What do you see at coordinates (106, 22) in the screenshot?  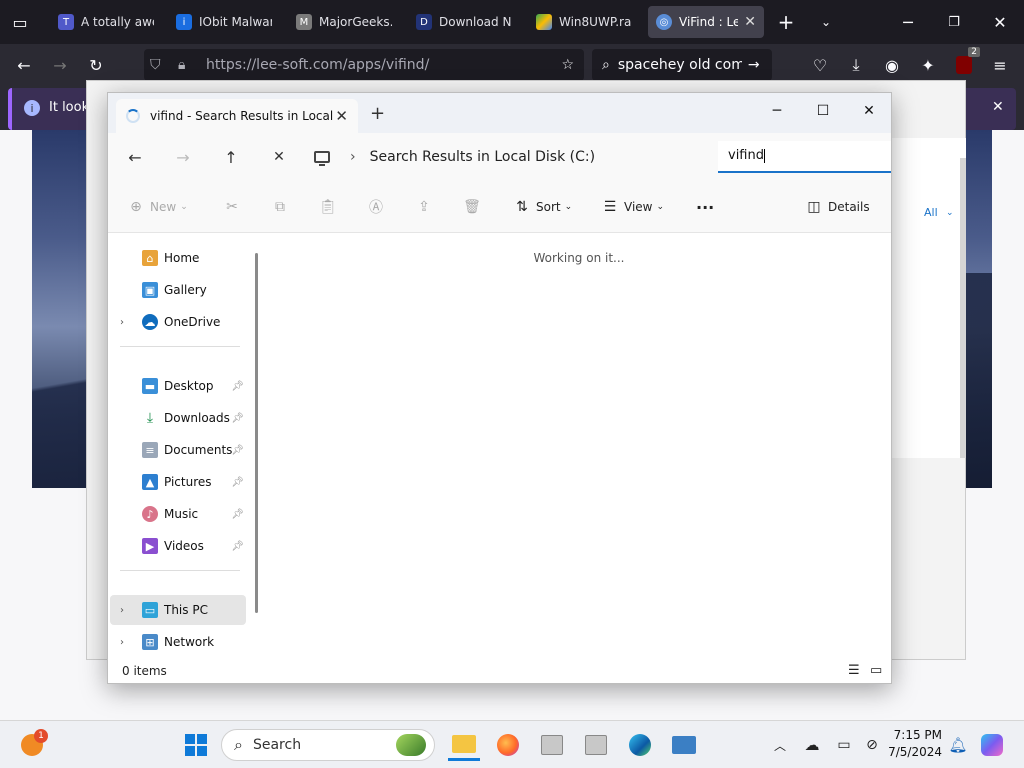 I see `browser-tab-1: T A totally awes` at bounding box center [106, 22].